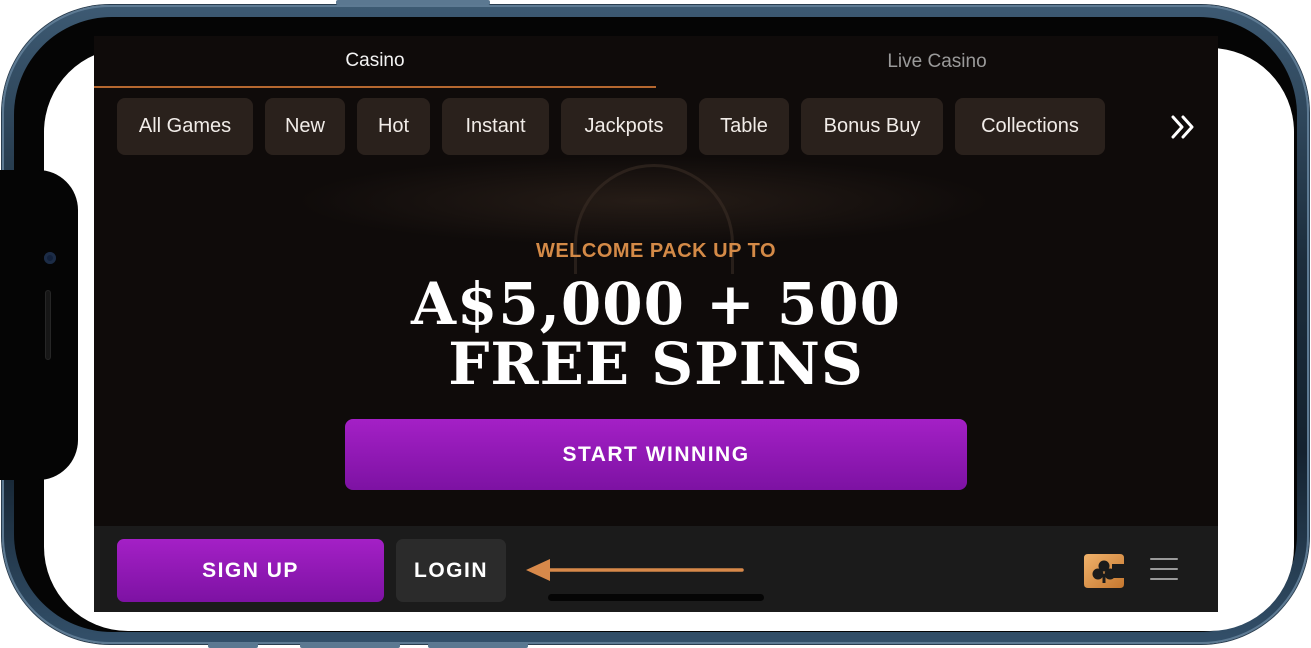 The height and width of the screenshot is (648, 1311). Describe the element at coordinates (624, 126) in the screenshot. I see `category-jackpots: Jackpots` at that location.